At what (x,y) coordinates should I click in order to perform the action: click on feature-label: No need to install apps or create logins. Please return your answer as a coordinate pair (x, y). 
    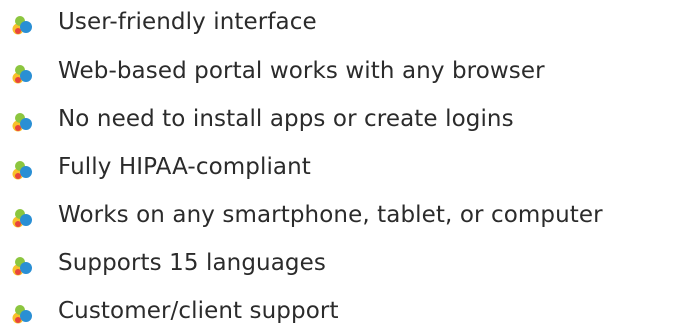
    Looking at the image, I should click on (286, 119).